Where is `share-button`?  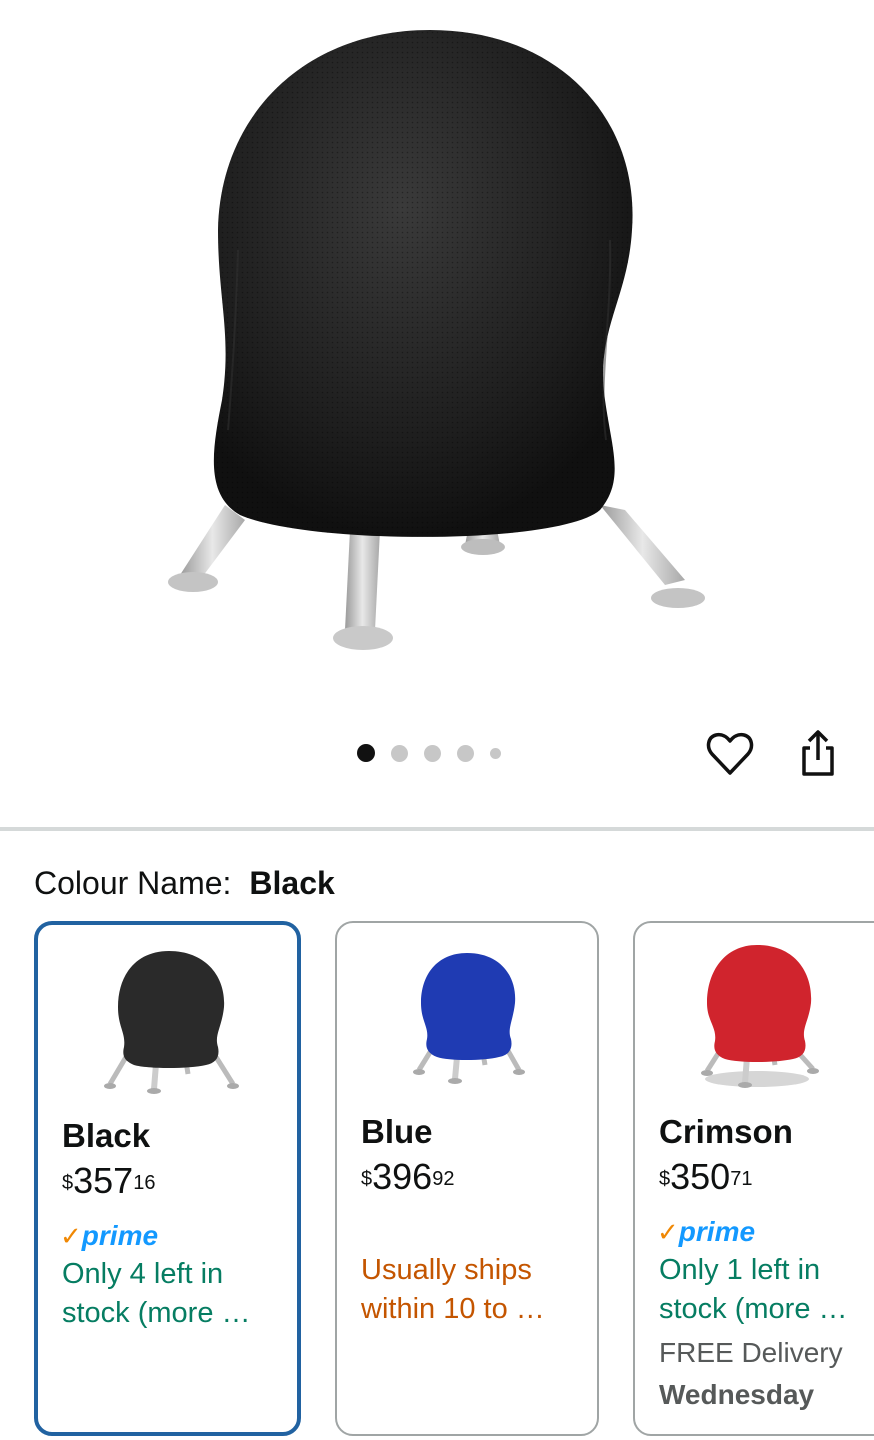
share-button is located at coordinates (818, 753).